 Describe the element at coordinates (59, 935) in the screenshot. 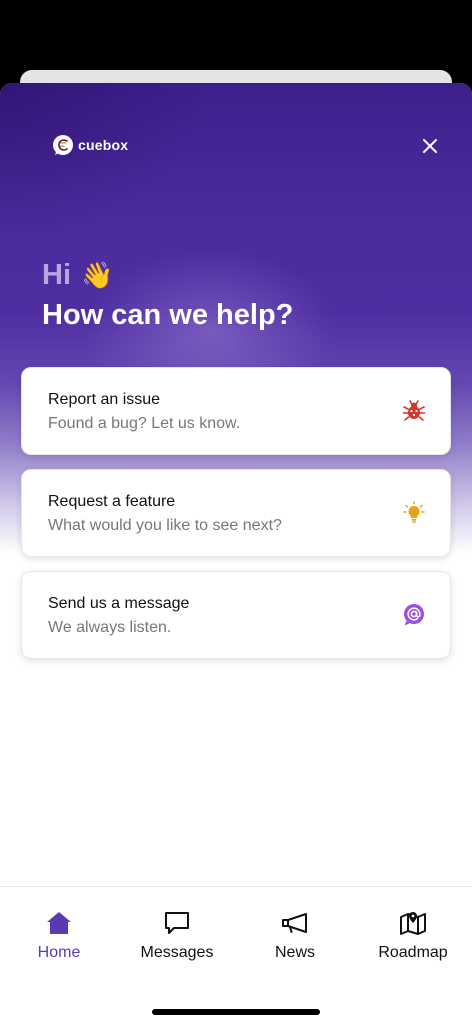

I see `tab-home: Home` at that location.